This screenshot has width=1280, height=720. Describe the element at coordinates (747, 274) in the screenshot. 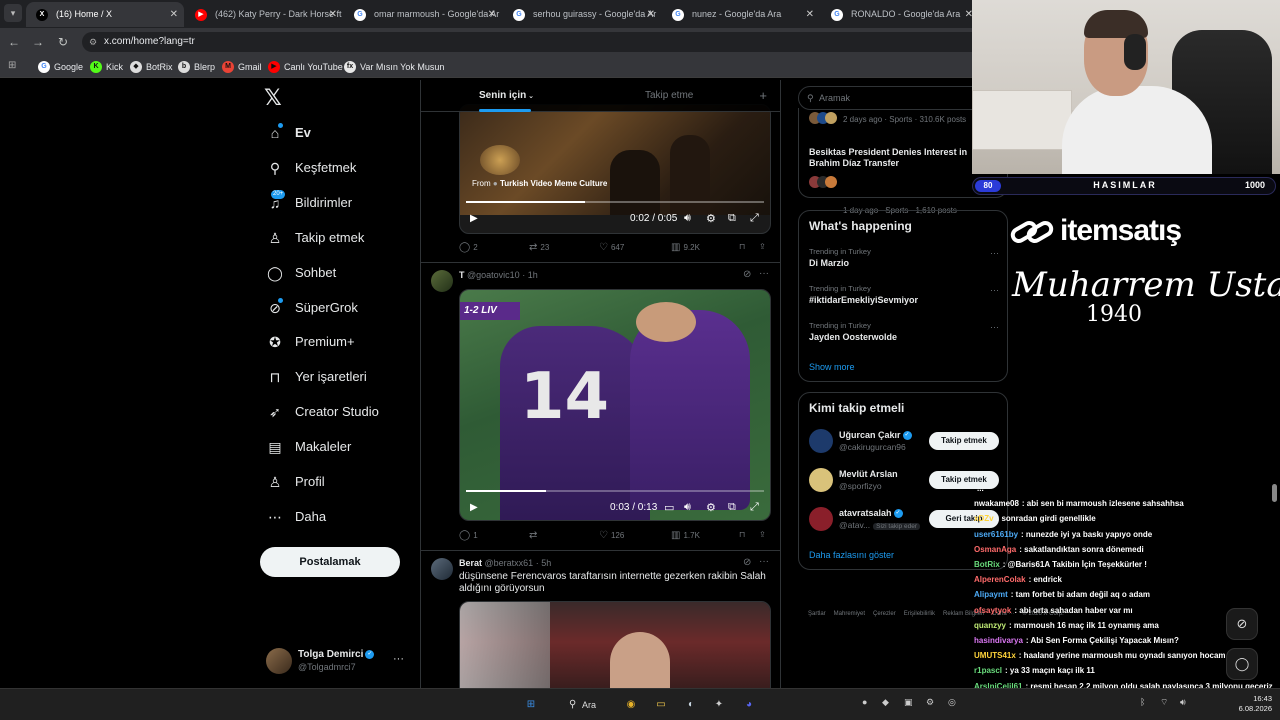

I see `grok-icon: ⊘` at that location.